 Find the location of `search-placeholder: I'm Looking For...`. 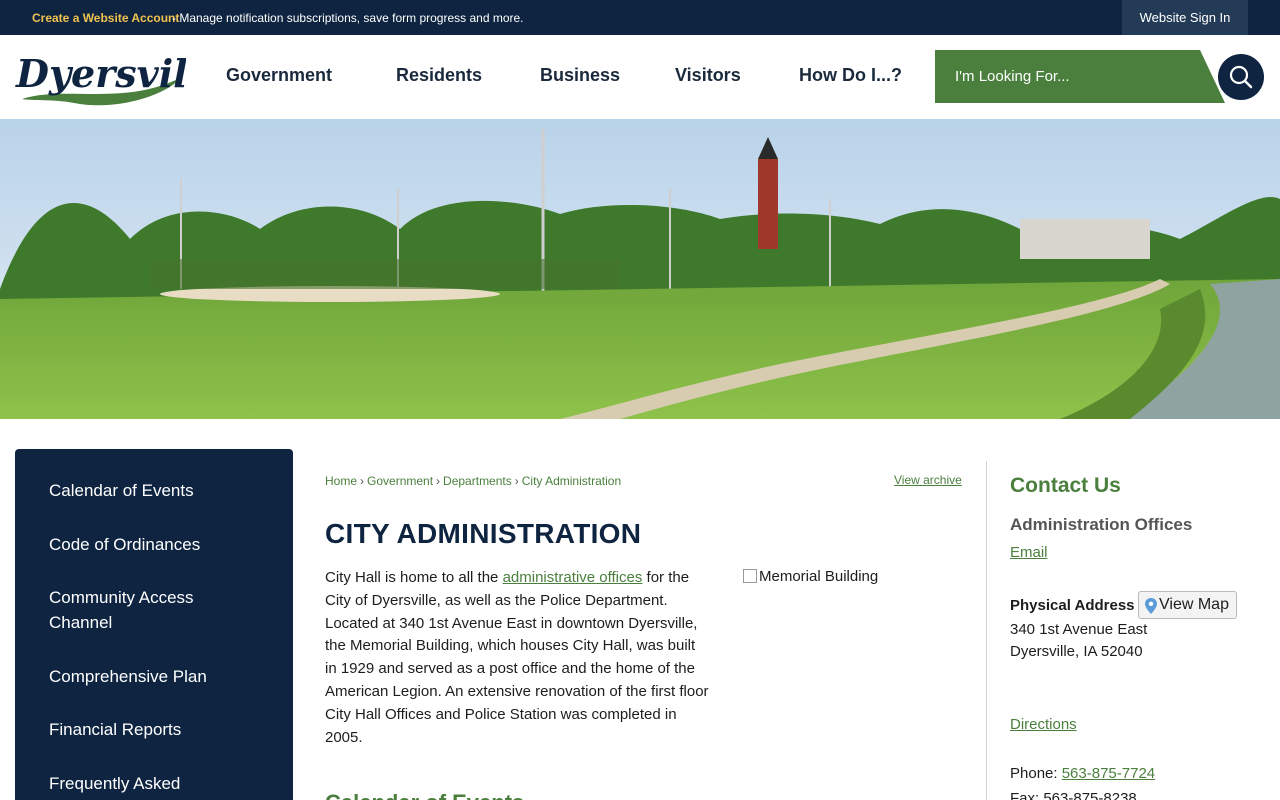

search-placeholder: I'm Looking For... is located at coordinates (1012, 76).